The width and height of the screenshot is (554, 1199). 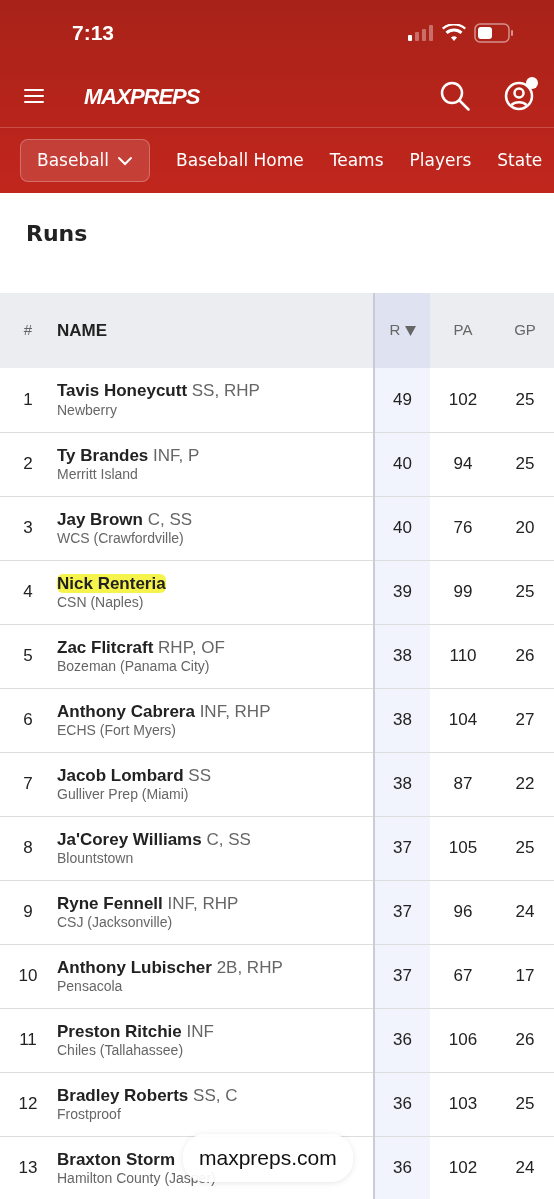 What do you see at coordinates (214, 583) in the screenshot?
I see `player-name: Nick Renteria` at bounding box center [214, 583].